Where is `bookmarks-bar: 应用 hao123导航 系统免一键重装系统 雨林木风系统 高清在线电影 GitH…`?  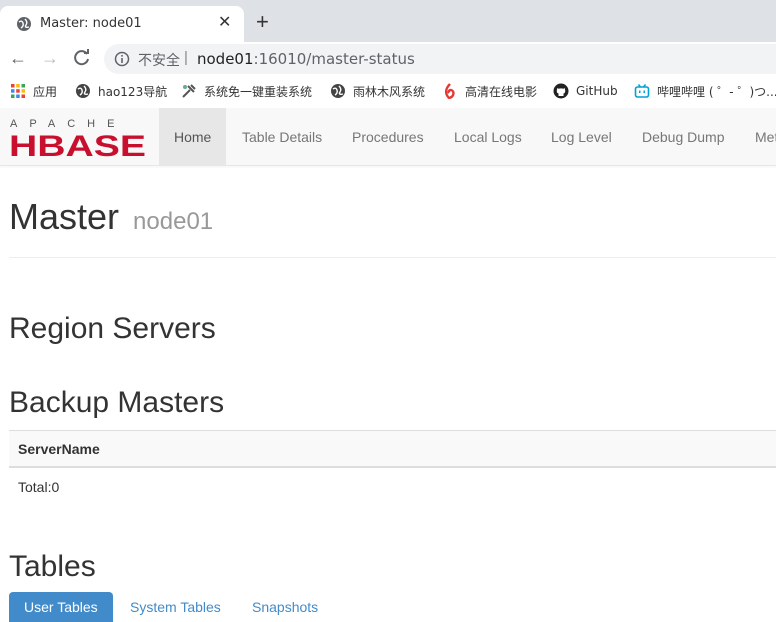
bookmarks-bar: 应用 hao123导航 系统免一键重装系统 雨林木风系统 高清在线电影 GitH… is located at coordinates (388, 91).